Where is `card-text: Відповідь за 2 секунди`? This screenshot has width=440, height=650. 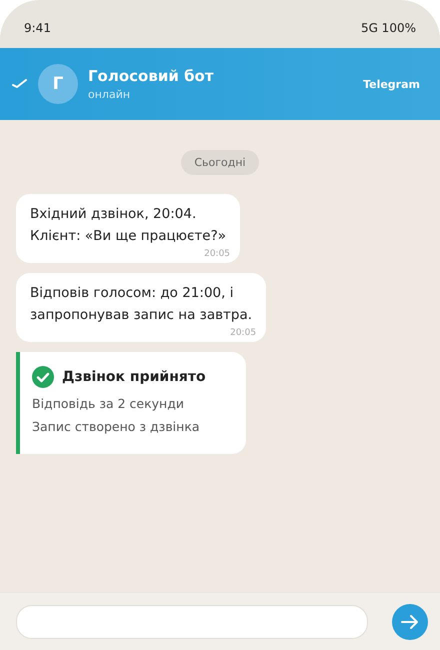
card-text: Відповідь за 2 секунди is located at coordinates (108, 404).